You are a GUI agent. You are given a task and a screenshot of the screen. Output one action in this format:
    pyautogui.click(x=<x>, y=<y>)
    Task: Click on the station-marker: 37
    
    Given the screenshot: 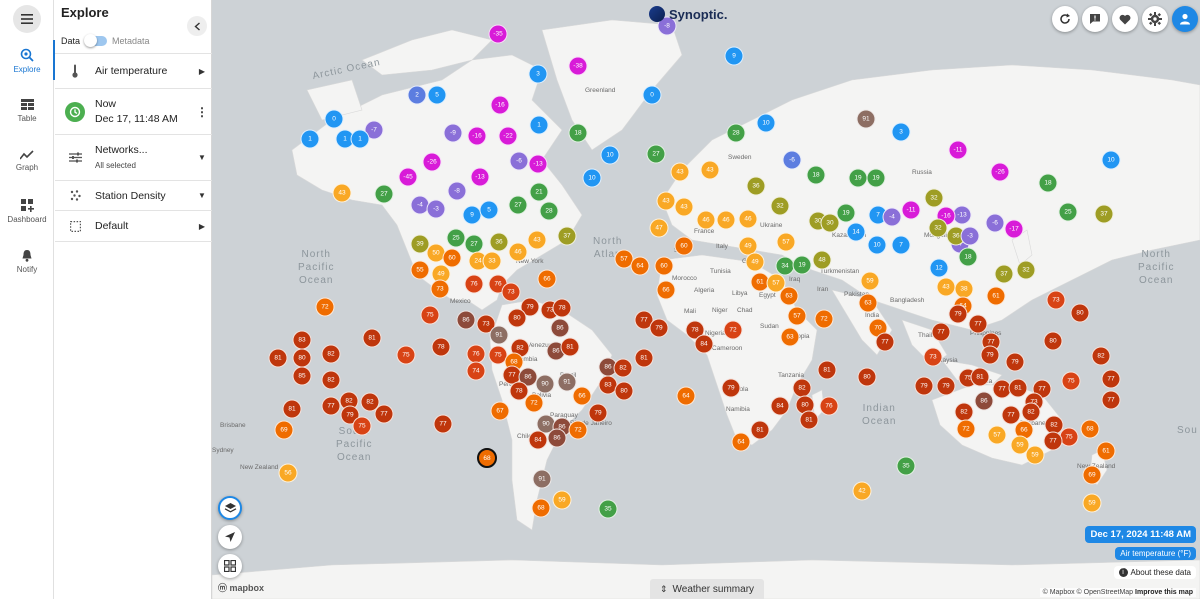 What is the action you would take?
    pyautogui.click(x=1104, y=214)
    